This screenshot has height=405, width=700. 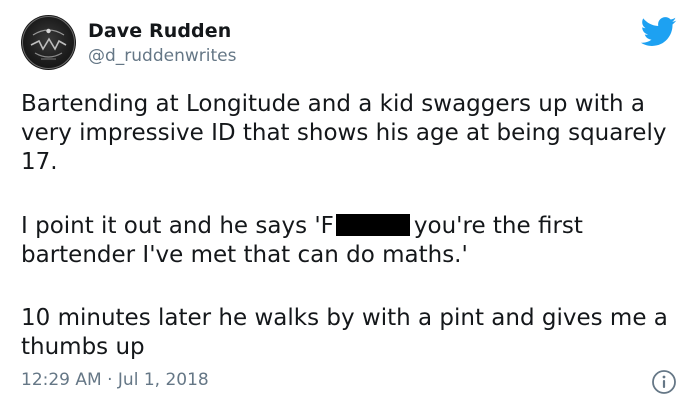 I want to click on avatar, so click(x=48, y=42).